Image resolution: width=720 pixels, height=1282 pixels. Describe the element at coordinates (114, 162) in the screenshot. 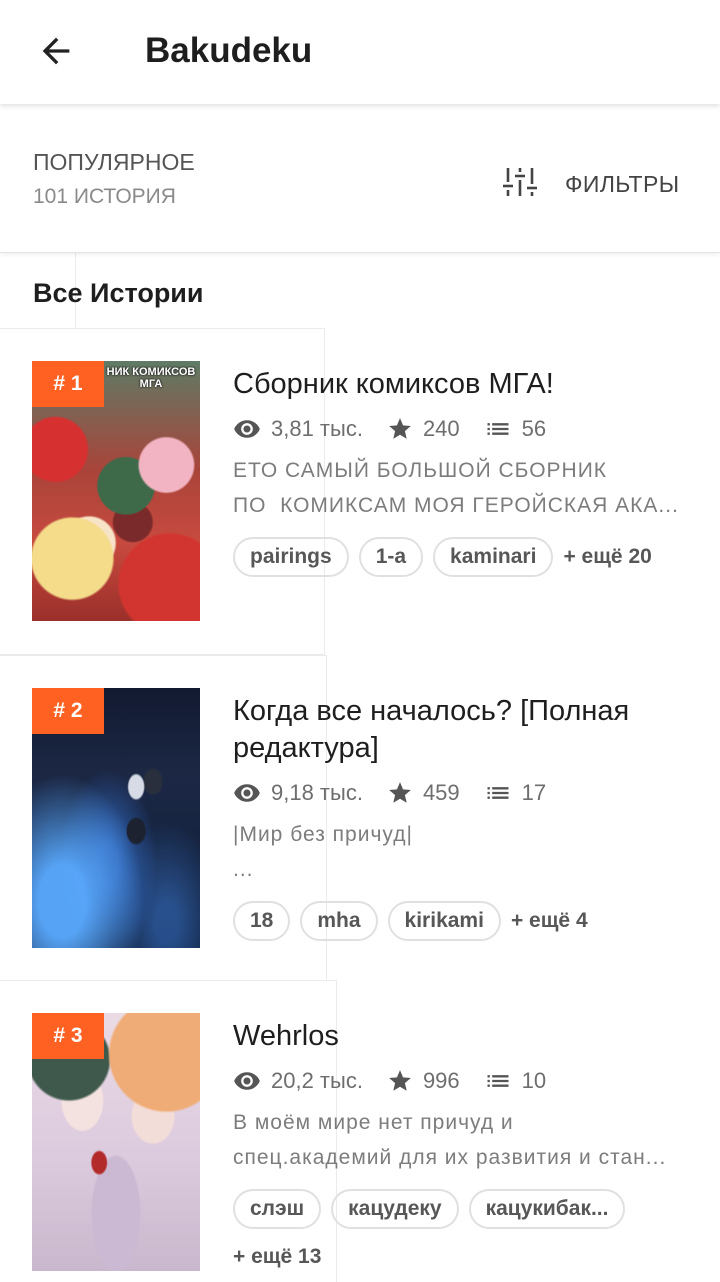

I see `sort-label: ПОПУЛЯРНОЕ` at that location.